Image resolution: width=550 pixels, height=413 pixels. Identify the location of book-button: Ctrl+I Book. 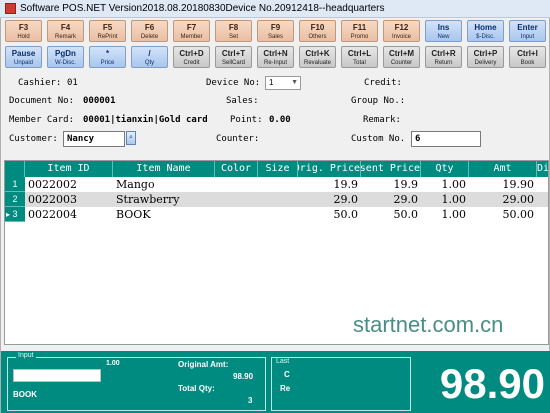
(527, 57).